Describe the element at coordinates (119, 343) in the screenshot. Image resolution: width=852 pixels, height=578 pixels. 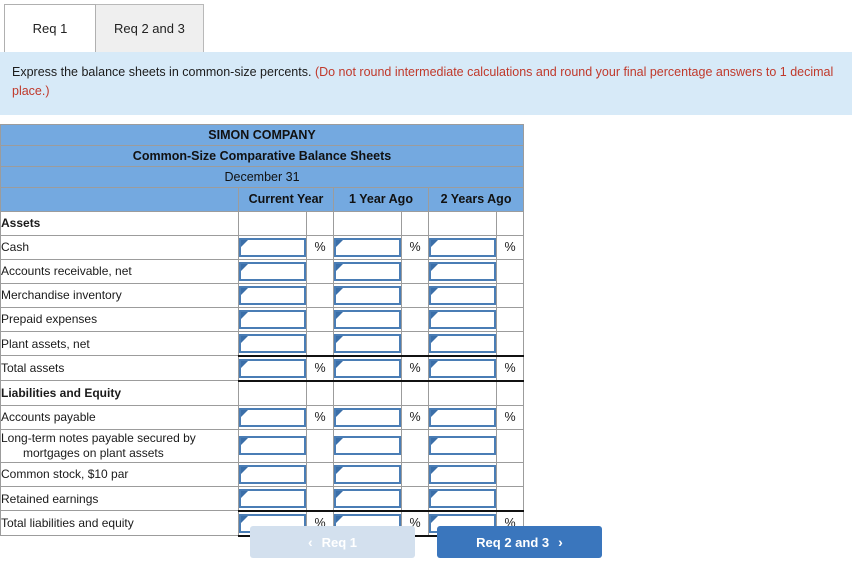
I see `row-label: Plant assets, net` at that location.